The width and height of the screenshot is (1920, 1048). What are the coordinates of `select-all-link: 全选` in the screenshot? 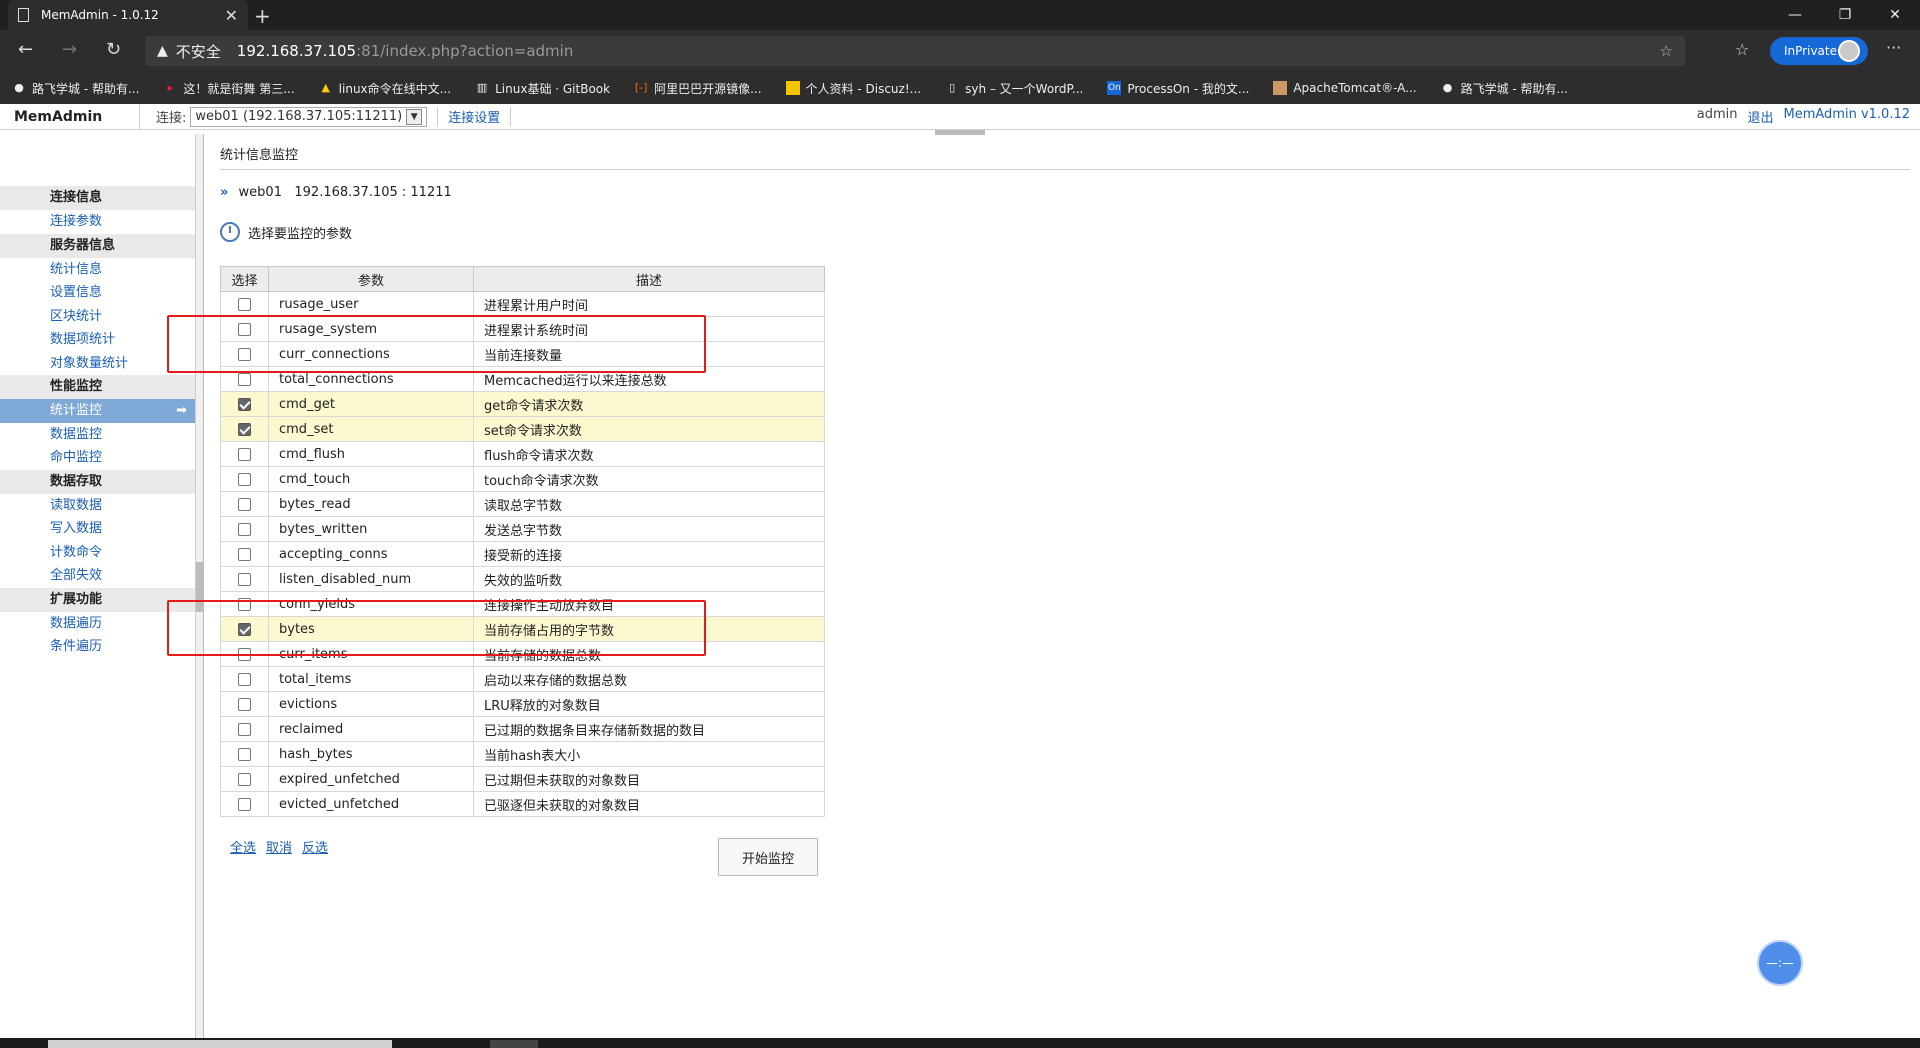 It's located at (243, 846).